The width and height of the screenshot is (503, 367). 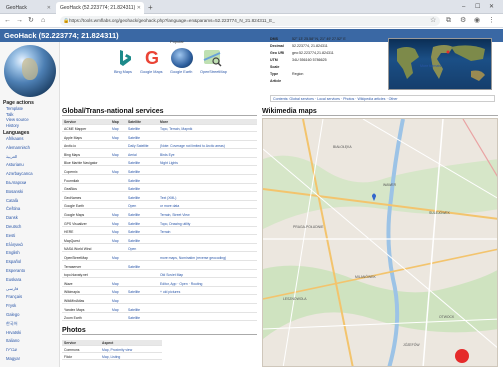 What do you see at coordinates (491, 21) in the screenshot?
I see `menu-icon: ⋮` at bounding box center [491, 21].